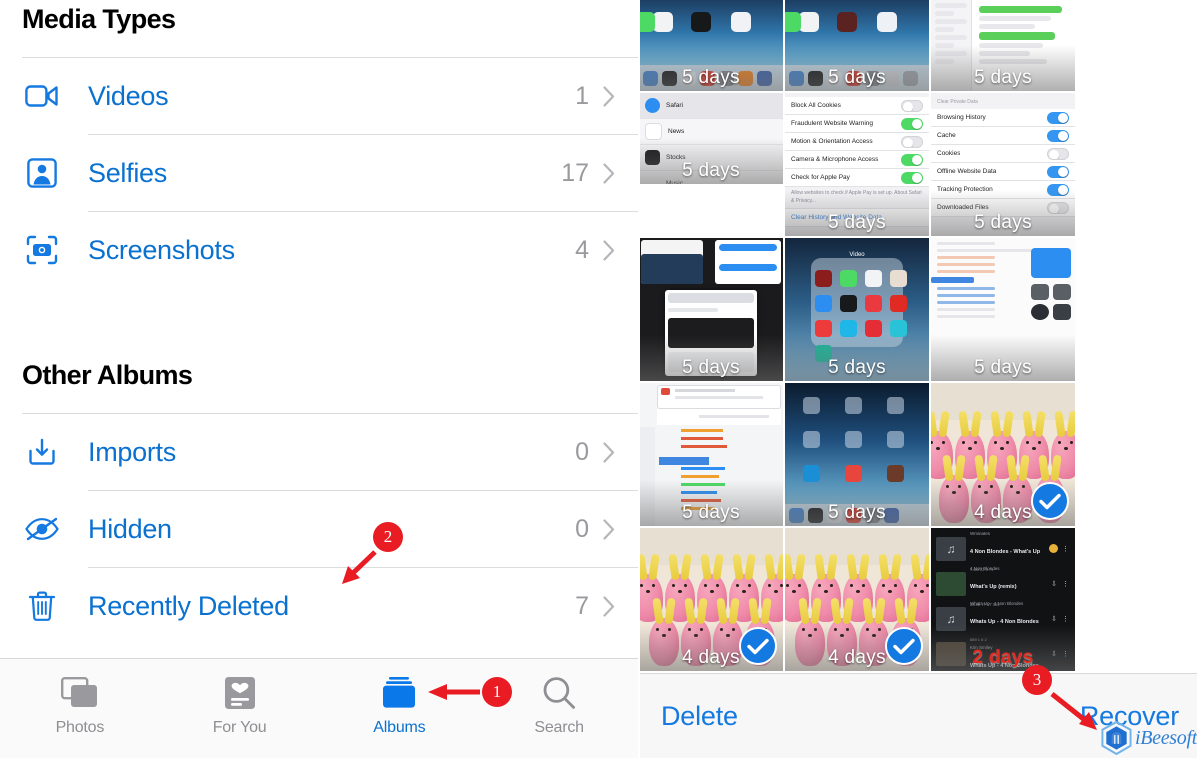  I want to click on watermark-brand: iBeesoft, so click(1165, 737).